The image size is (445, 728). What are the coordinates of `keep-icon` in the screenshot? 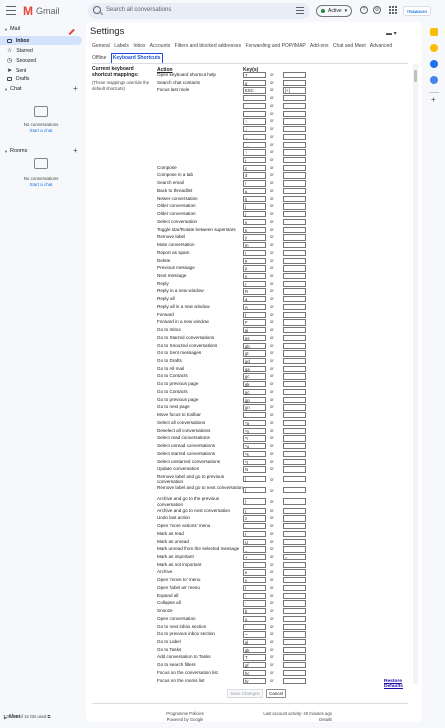 It's located at (434, 48).